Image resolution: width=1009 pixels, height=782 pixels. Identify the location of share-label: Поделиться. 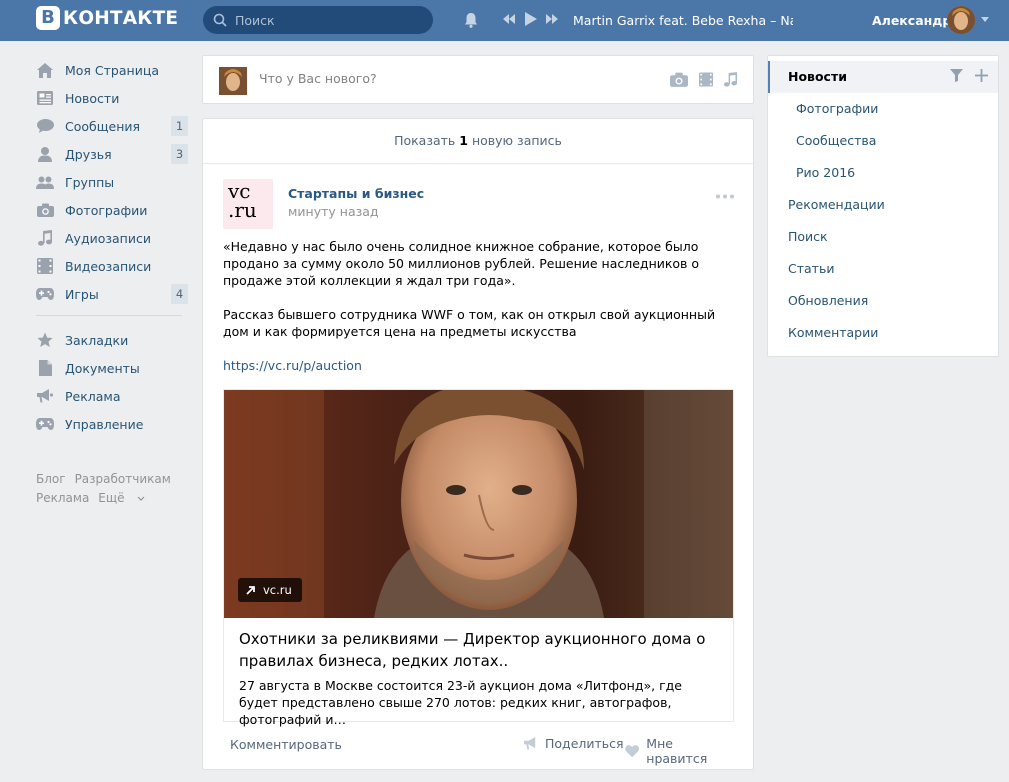
(584, 743).